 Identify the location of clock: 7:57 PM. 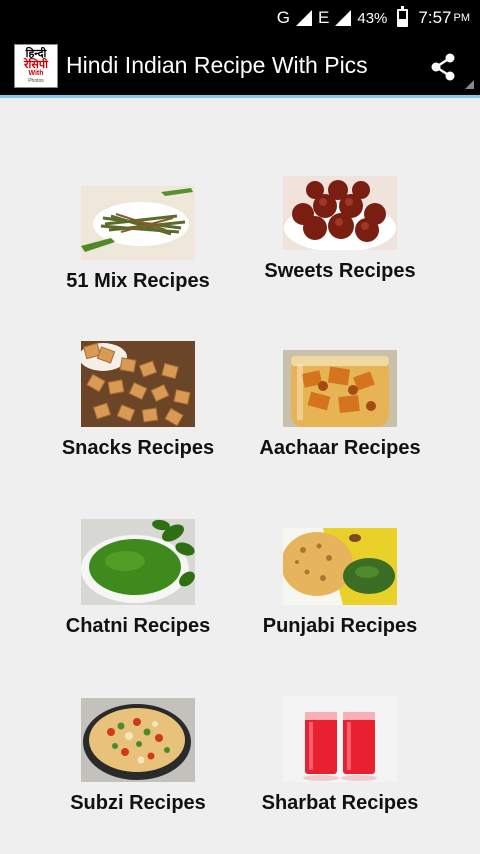
(444, 18).